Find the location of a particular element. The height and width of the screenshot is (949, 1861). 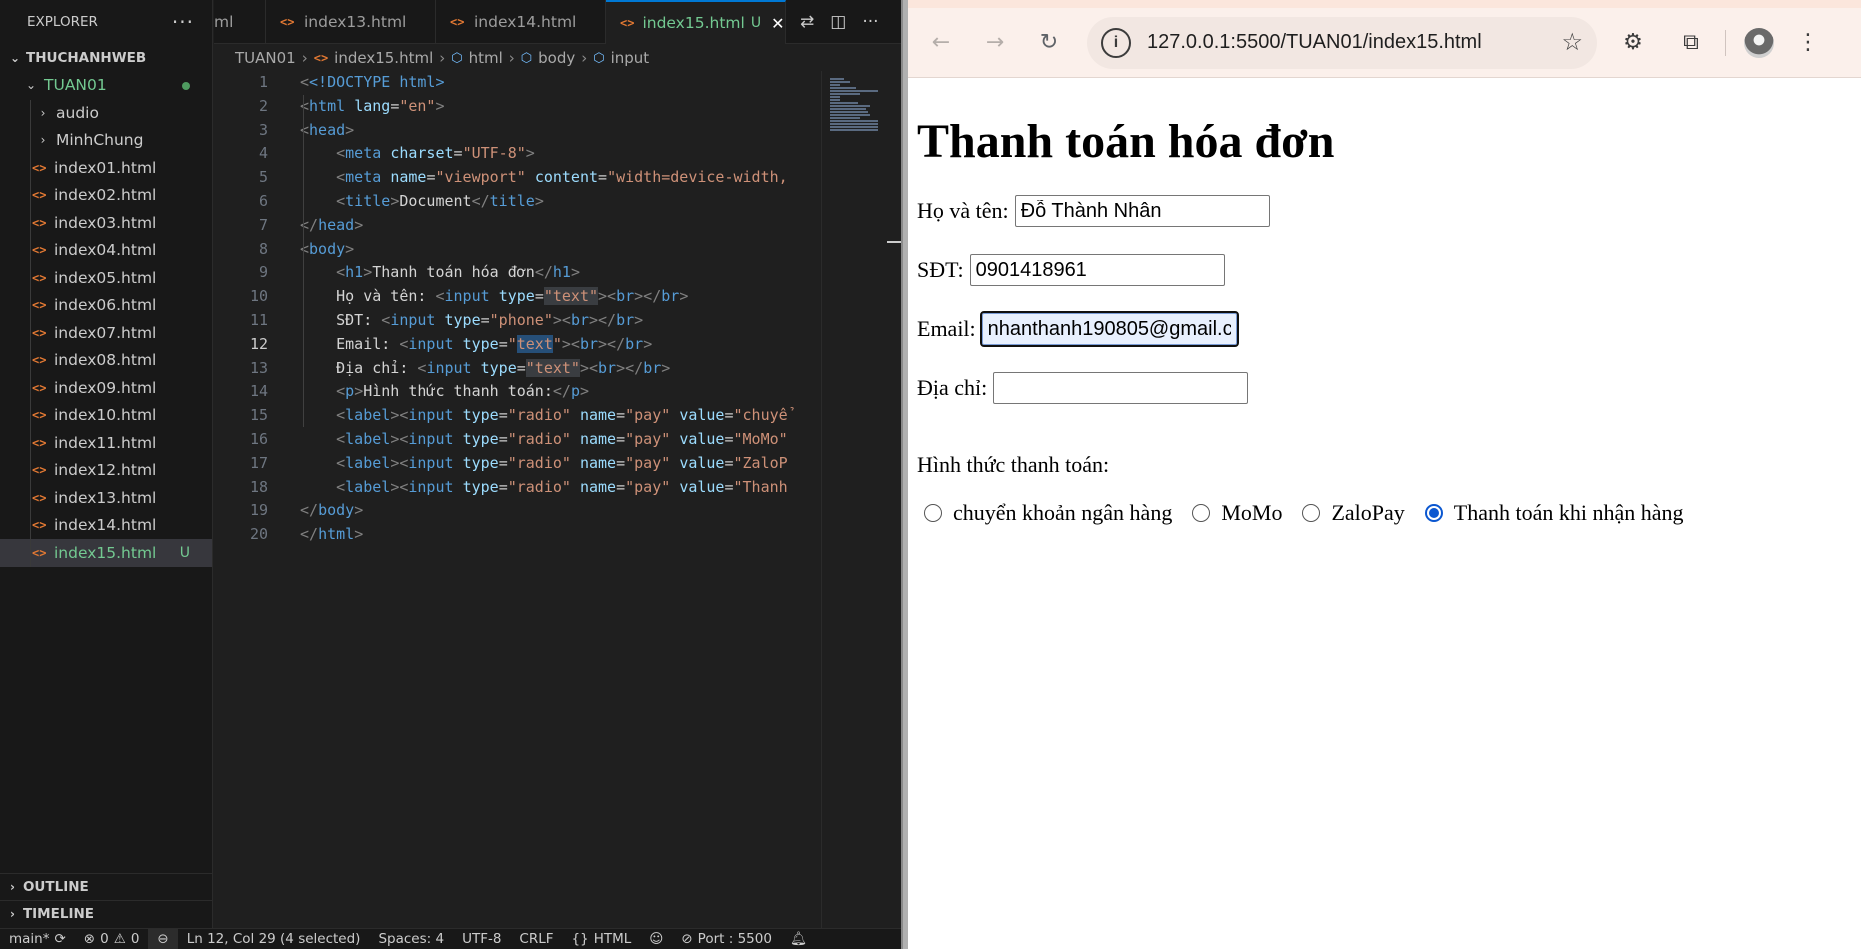

address-input is located at coordinates (1121, 388).